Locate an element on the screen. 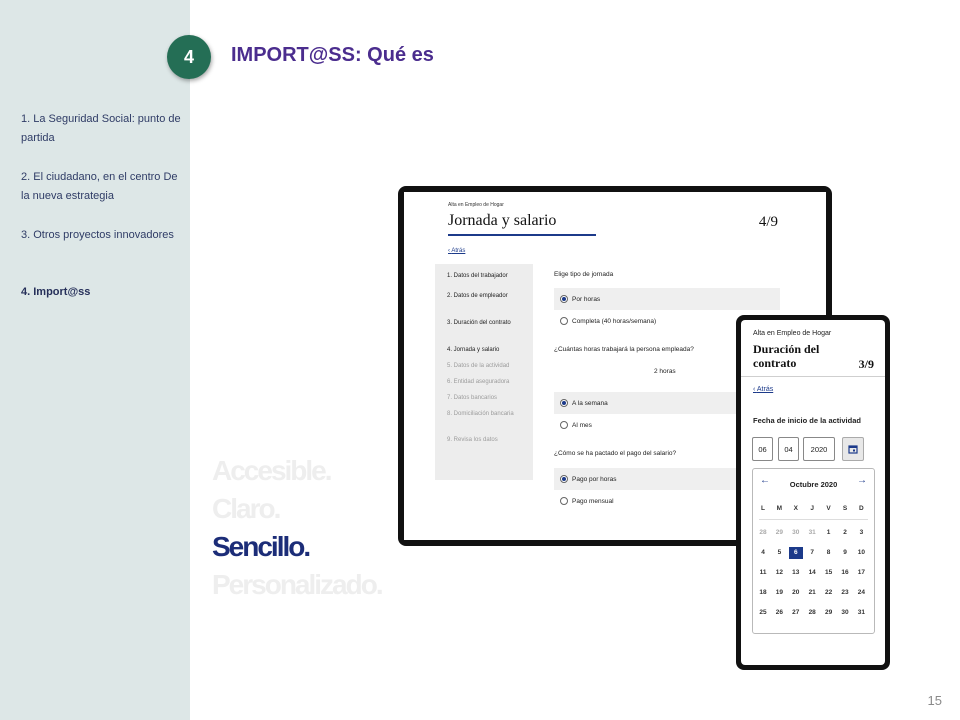  tablet-back-label: Atrás is located at coordinates (458, 251).